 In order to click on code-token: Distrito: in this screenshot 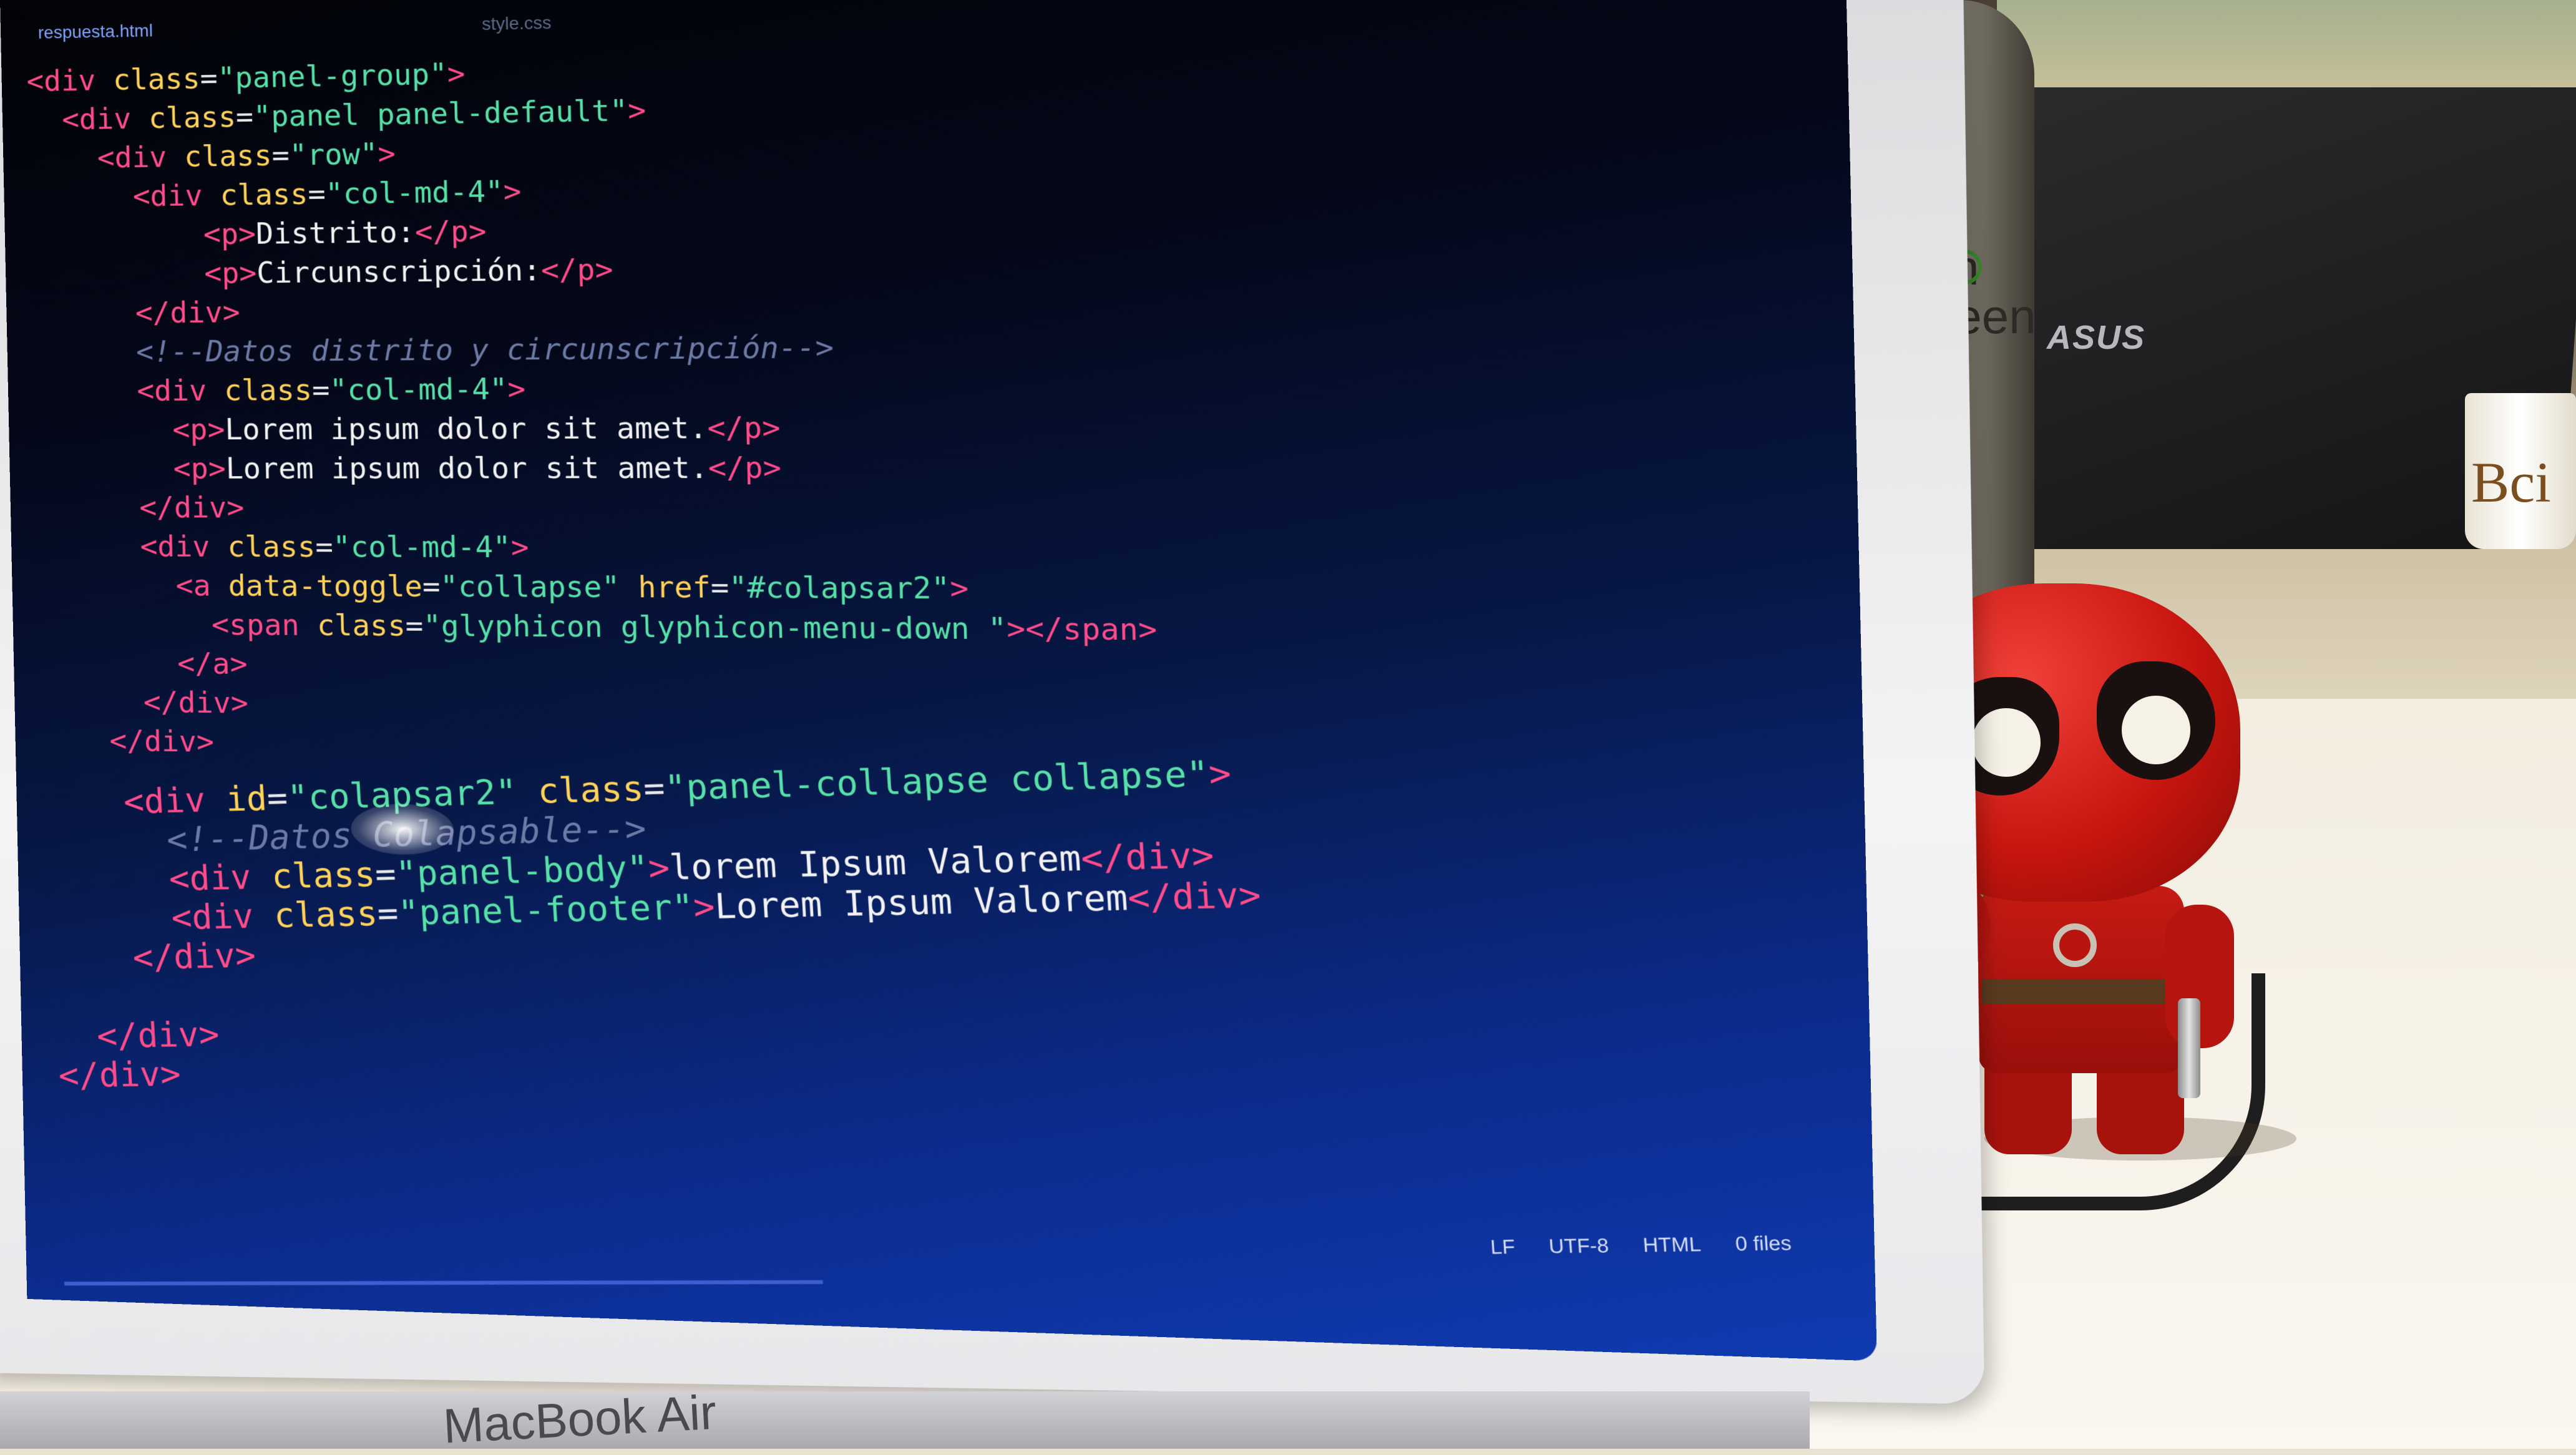, I will do `click(335, 233)`.